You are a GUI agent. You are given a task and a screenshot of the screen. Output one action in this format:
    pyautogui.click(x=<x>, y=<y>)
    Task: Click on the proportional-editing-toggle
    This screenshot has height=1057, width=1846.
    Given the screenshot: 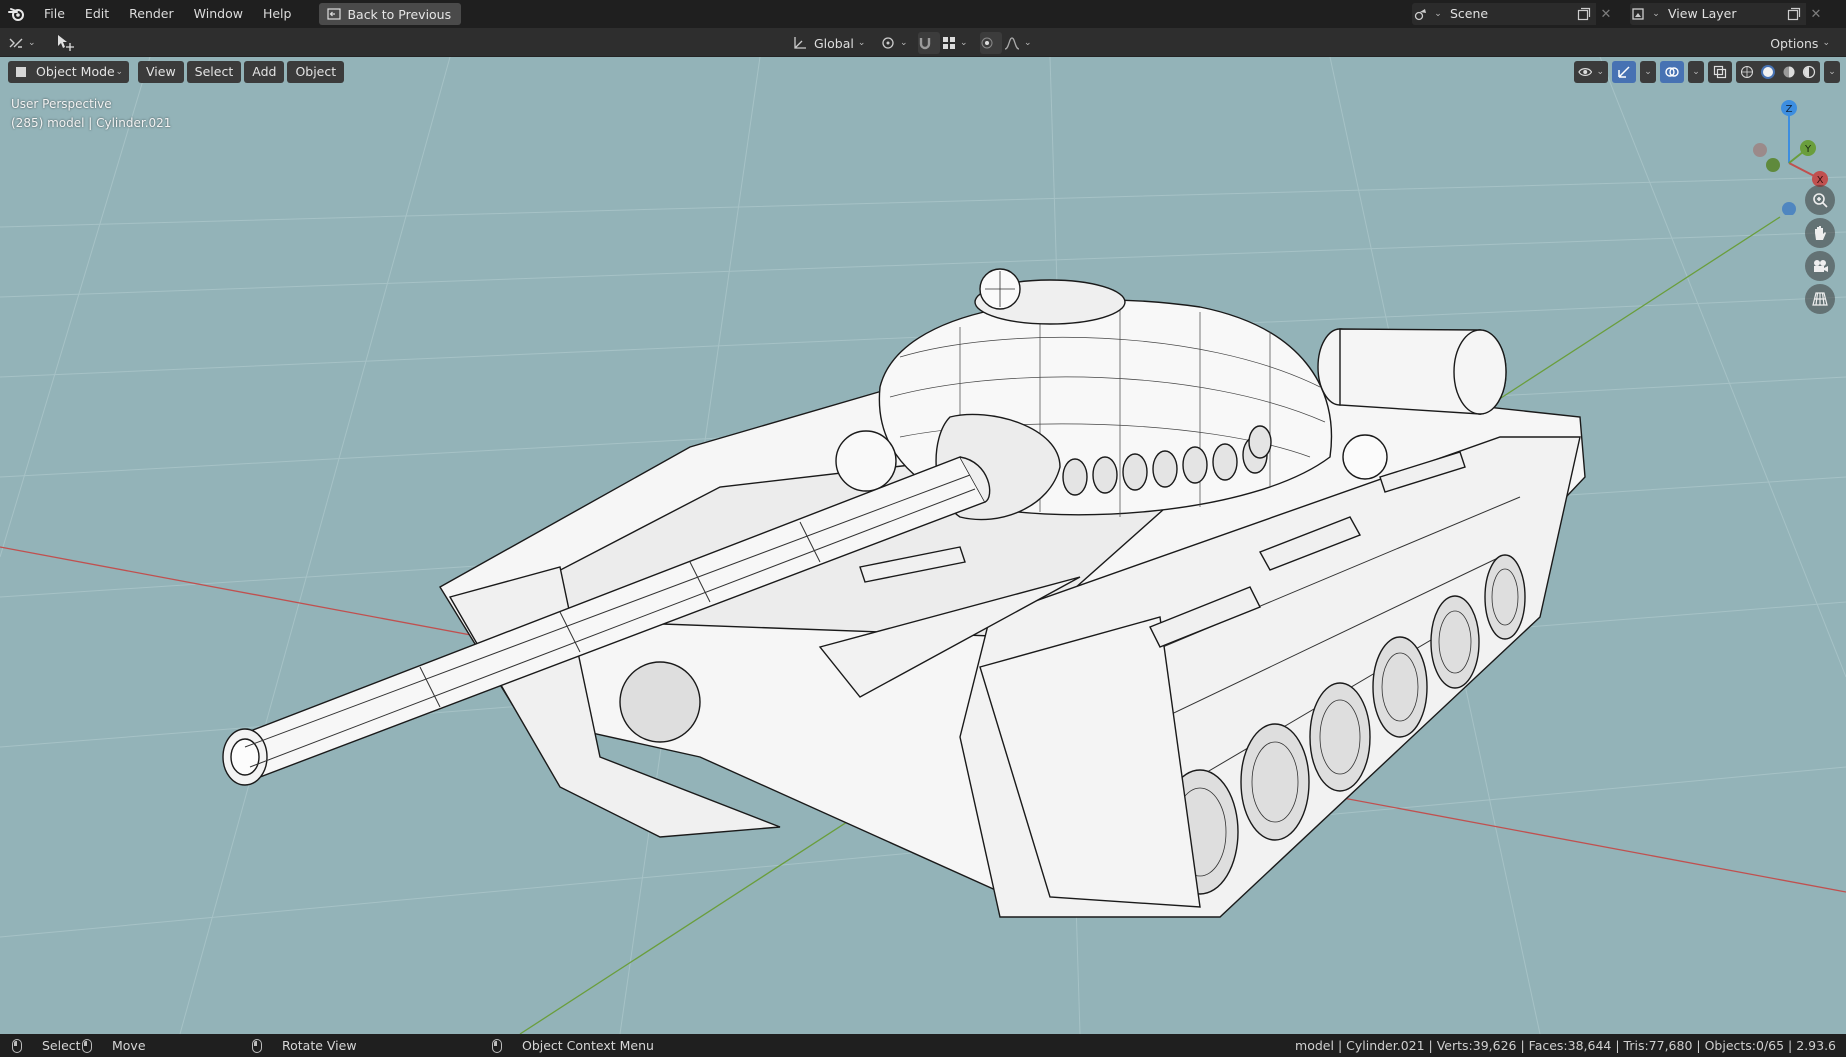 What is the action you would take?
    pyautogui.click(x=991, y=43)
    